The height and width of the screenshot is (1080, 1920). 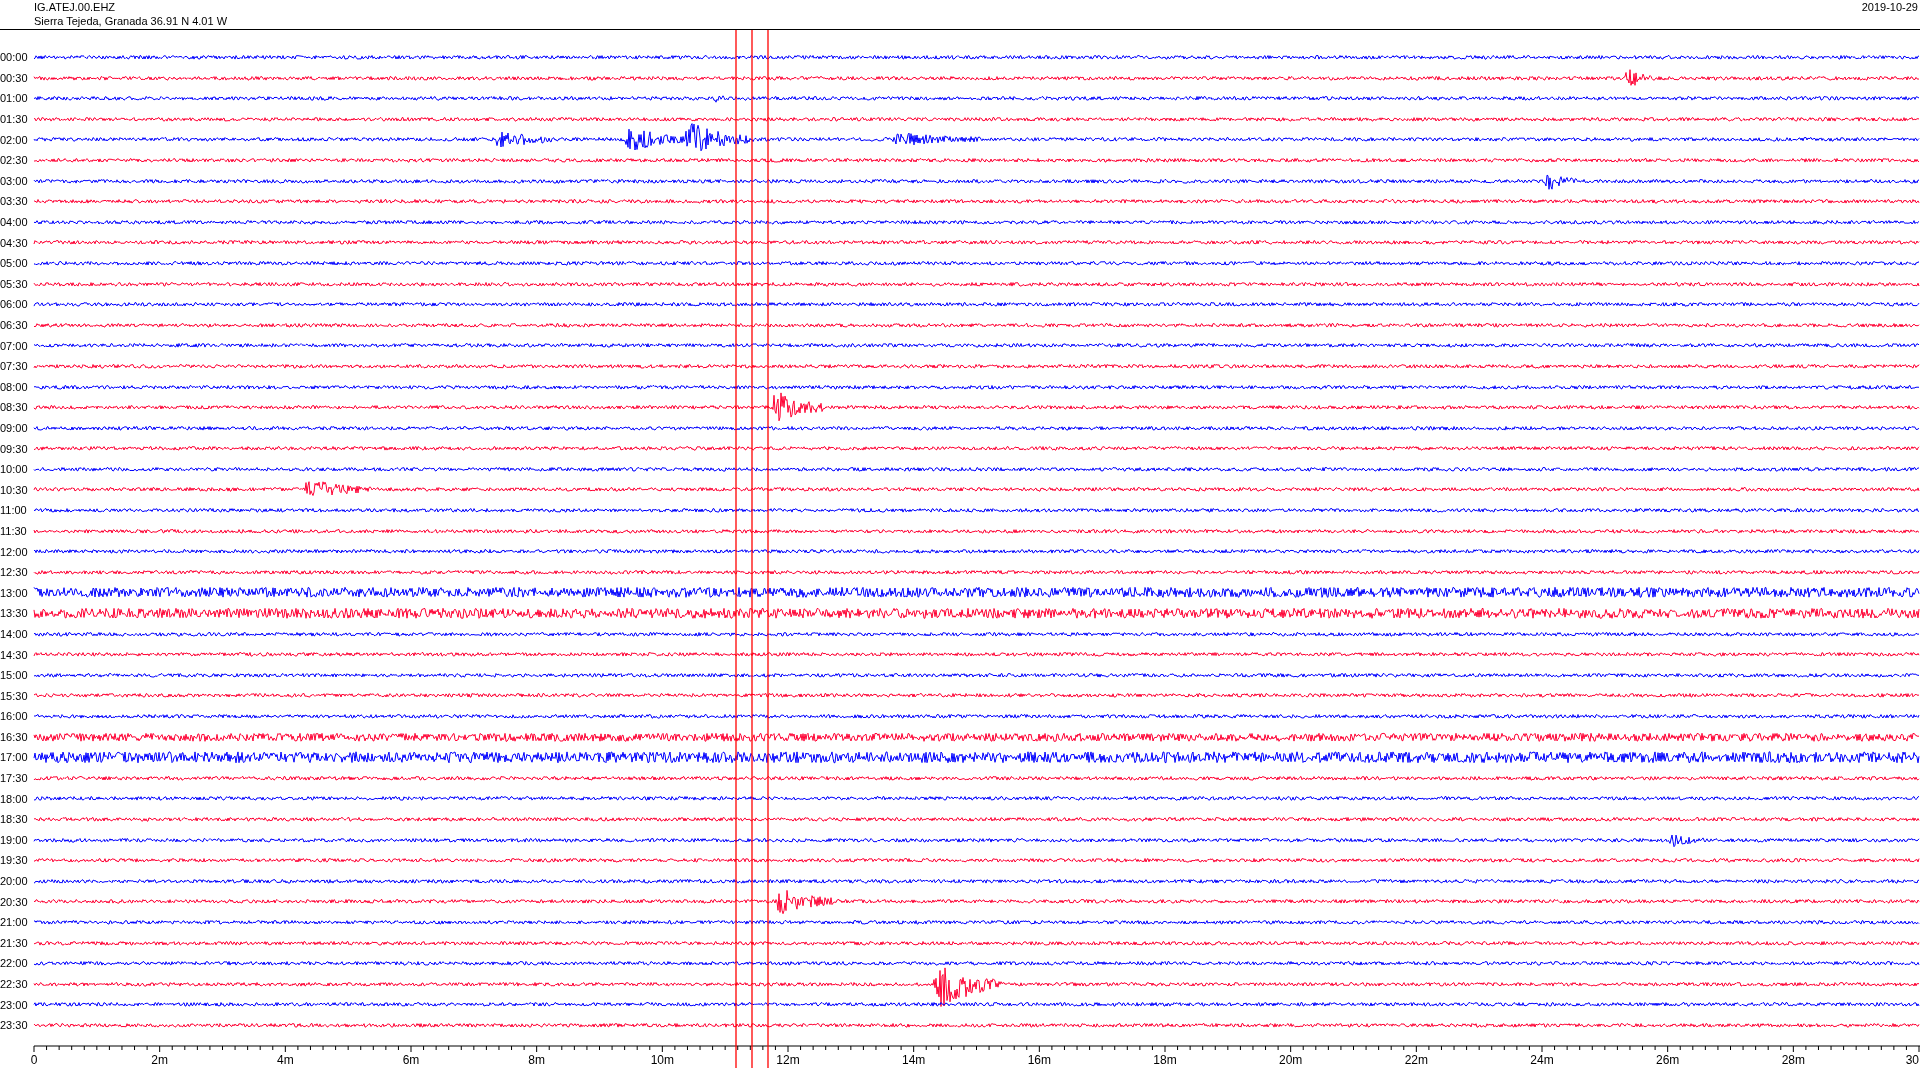 What do you see at coordinates (14, 139) in the screenshot?
I see `time-label: 02:00` at bounding box center [14, 139].